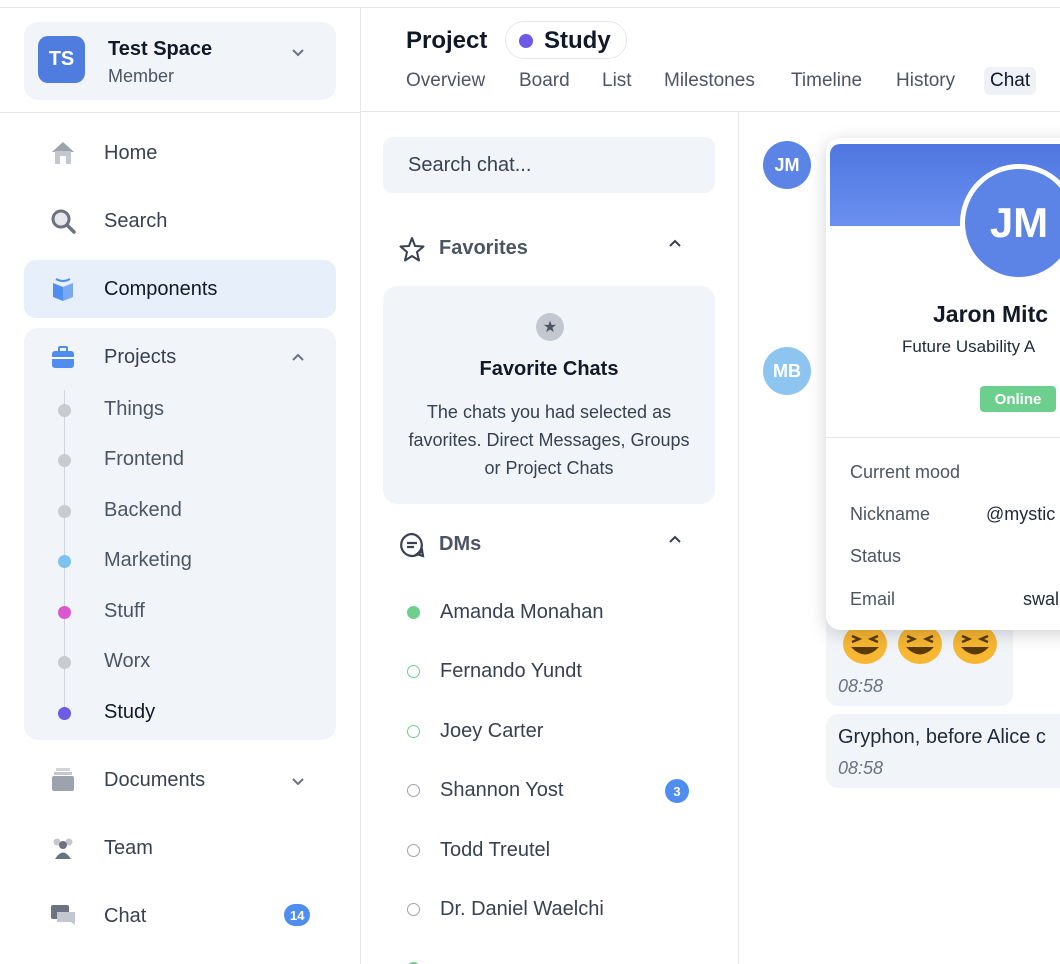  I want to click on dm-name: Todd Treutel, so click(495, 850).